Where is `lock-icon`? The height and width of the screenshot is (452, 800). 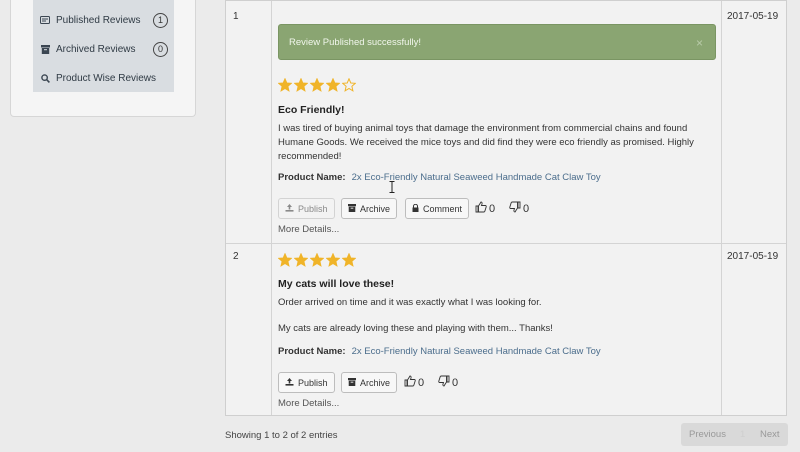 lock-icon is located at coordinates (415, 208).